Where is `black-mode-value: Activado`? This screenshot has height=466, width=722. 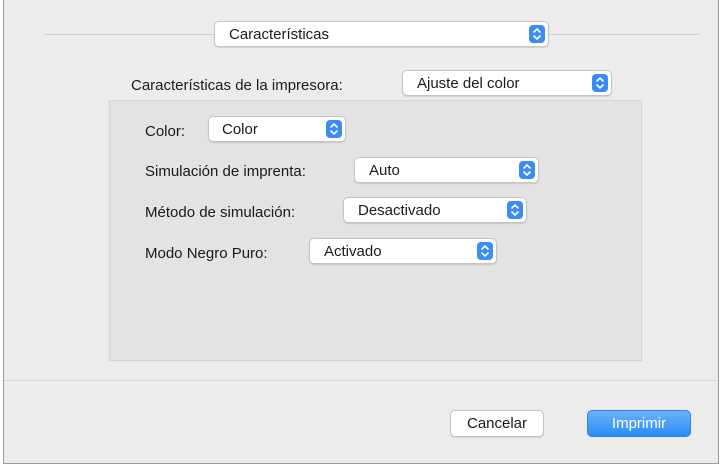
black-mode-value: Activado is located at coordinates (353, 251).